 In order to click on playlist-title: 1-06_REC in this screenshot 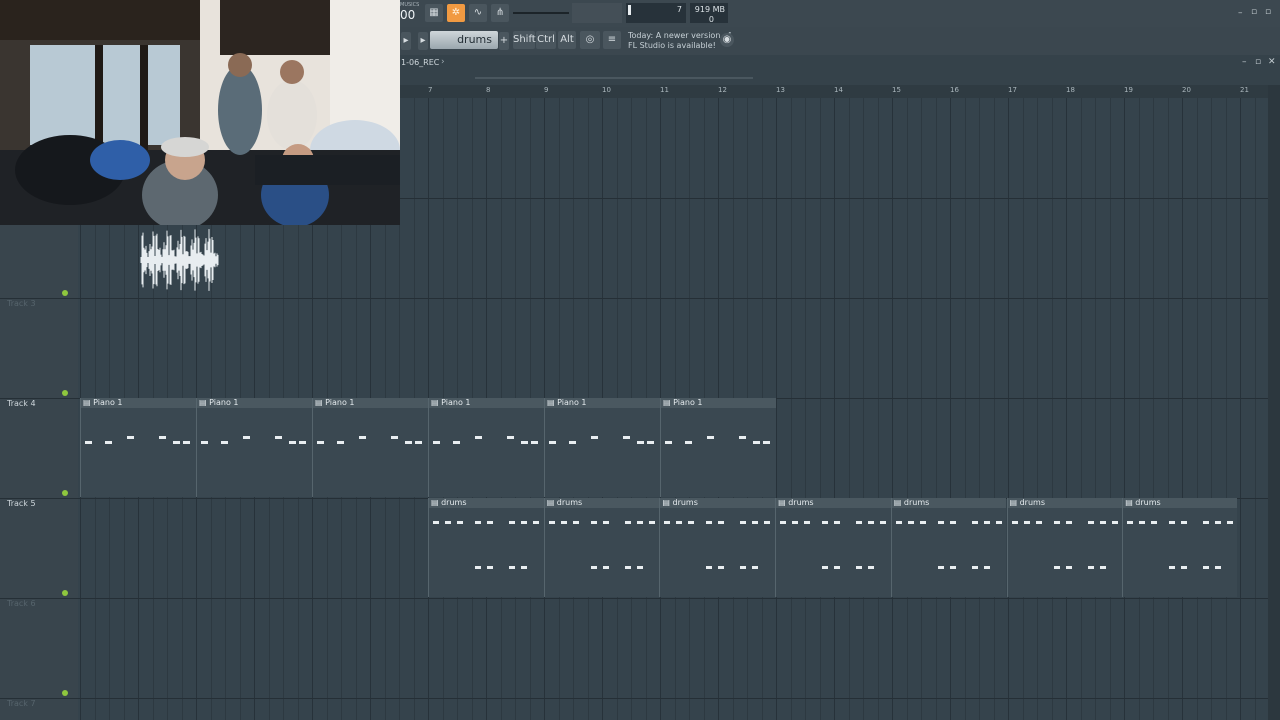, I will do `click(420, 62)`.